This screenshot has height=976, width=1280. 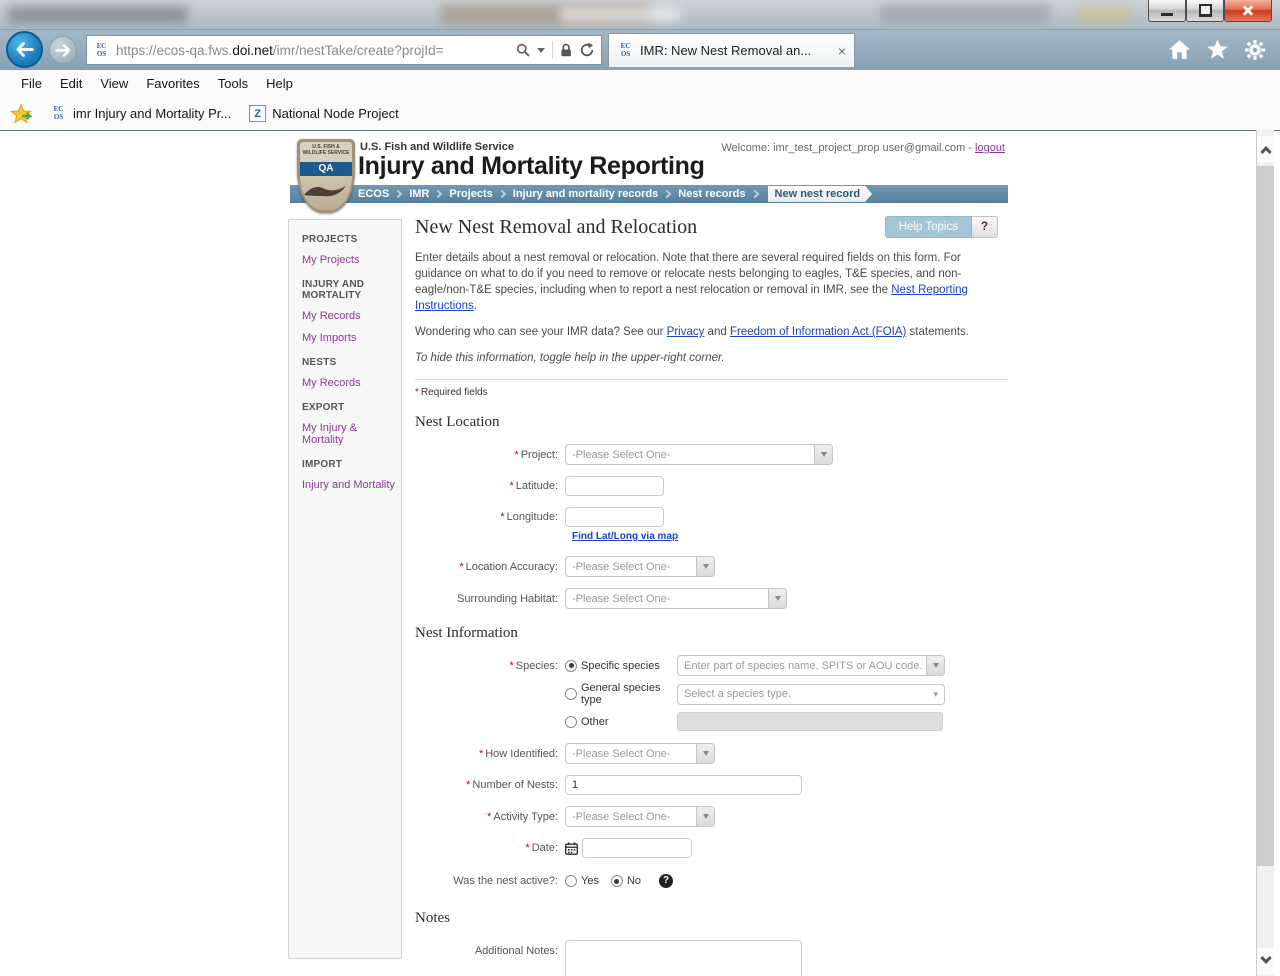 I want to click on location-accuracy-select: -Please Select One-, so click(x=640, y=566).